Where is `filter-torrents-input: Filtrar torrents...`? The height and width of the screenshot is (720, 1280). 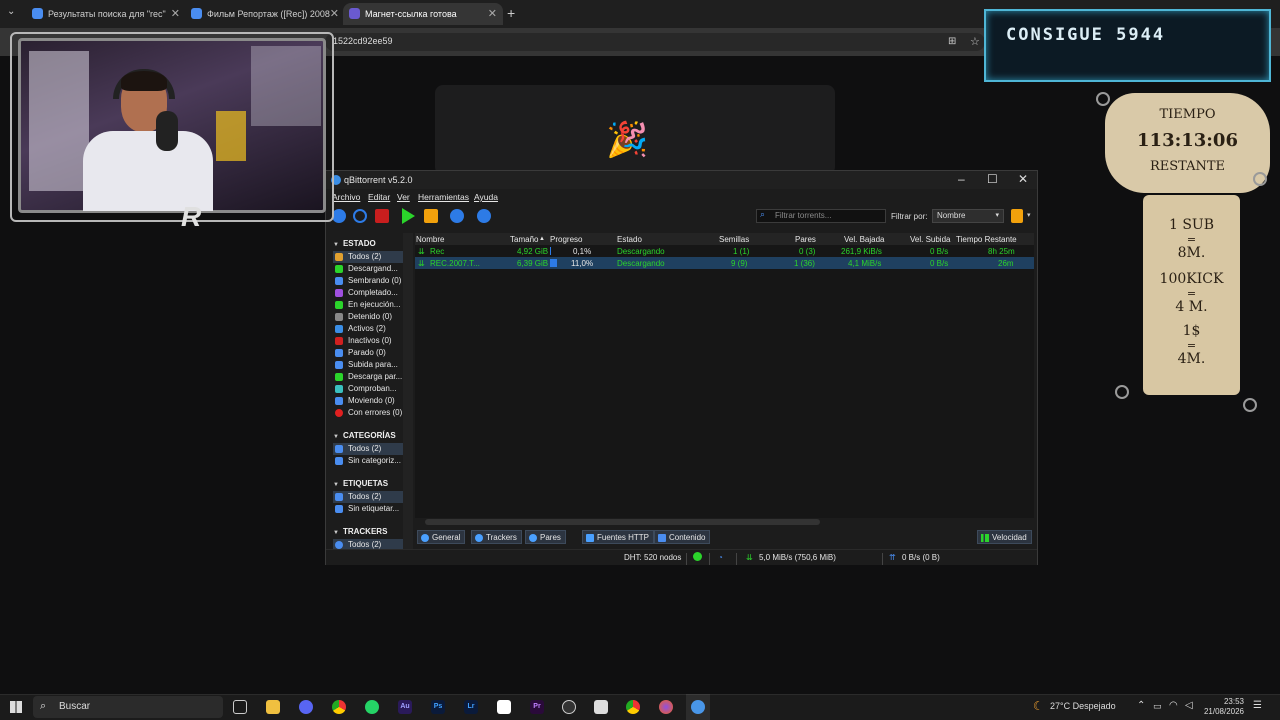 filter-torrents-input: Filtrar torrents... is located at coordinates (821, 216).